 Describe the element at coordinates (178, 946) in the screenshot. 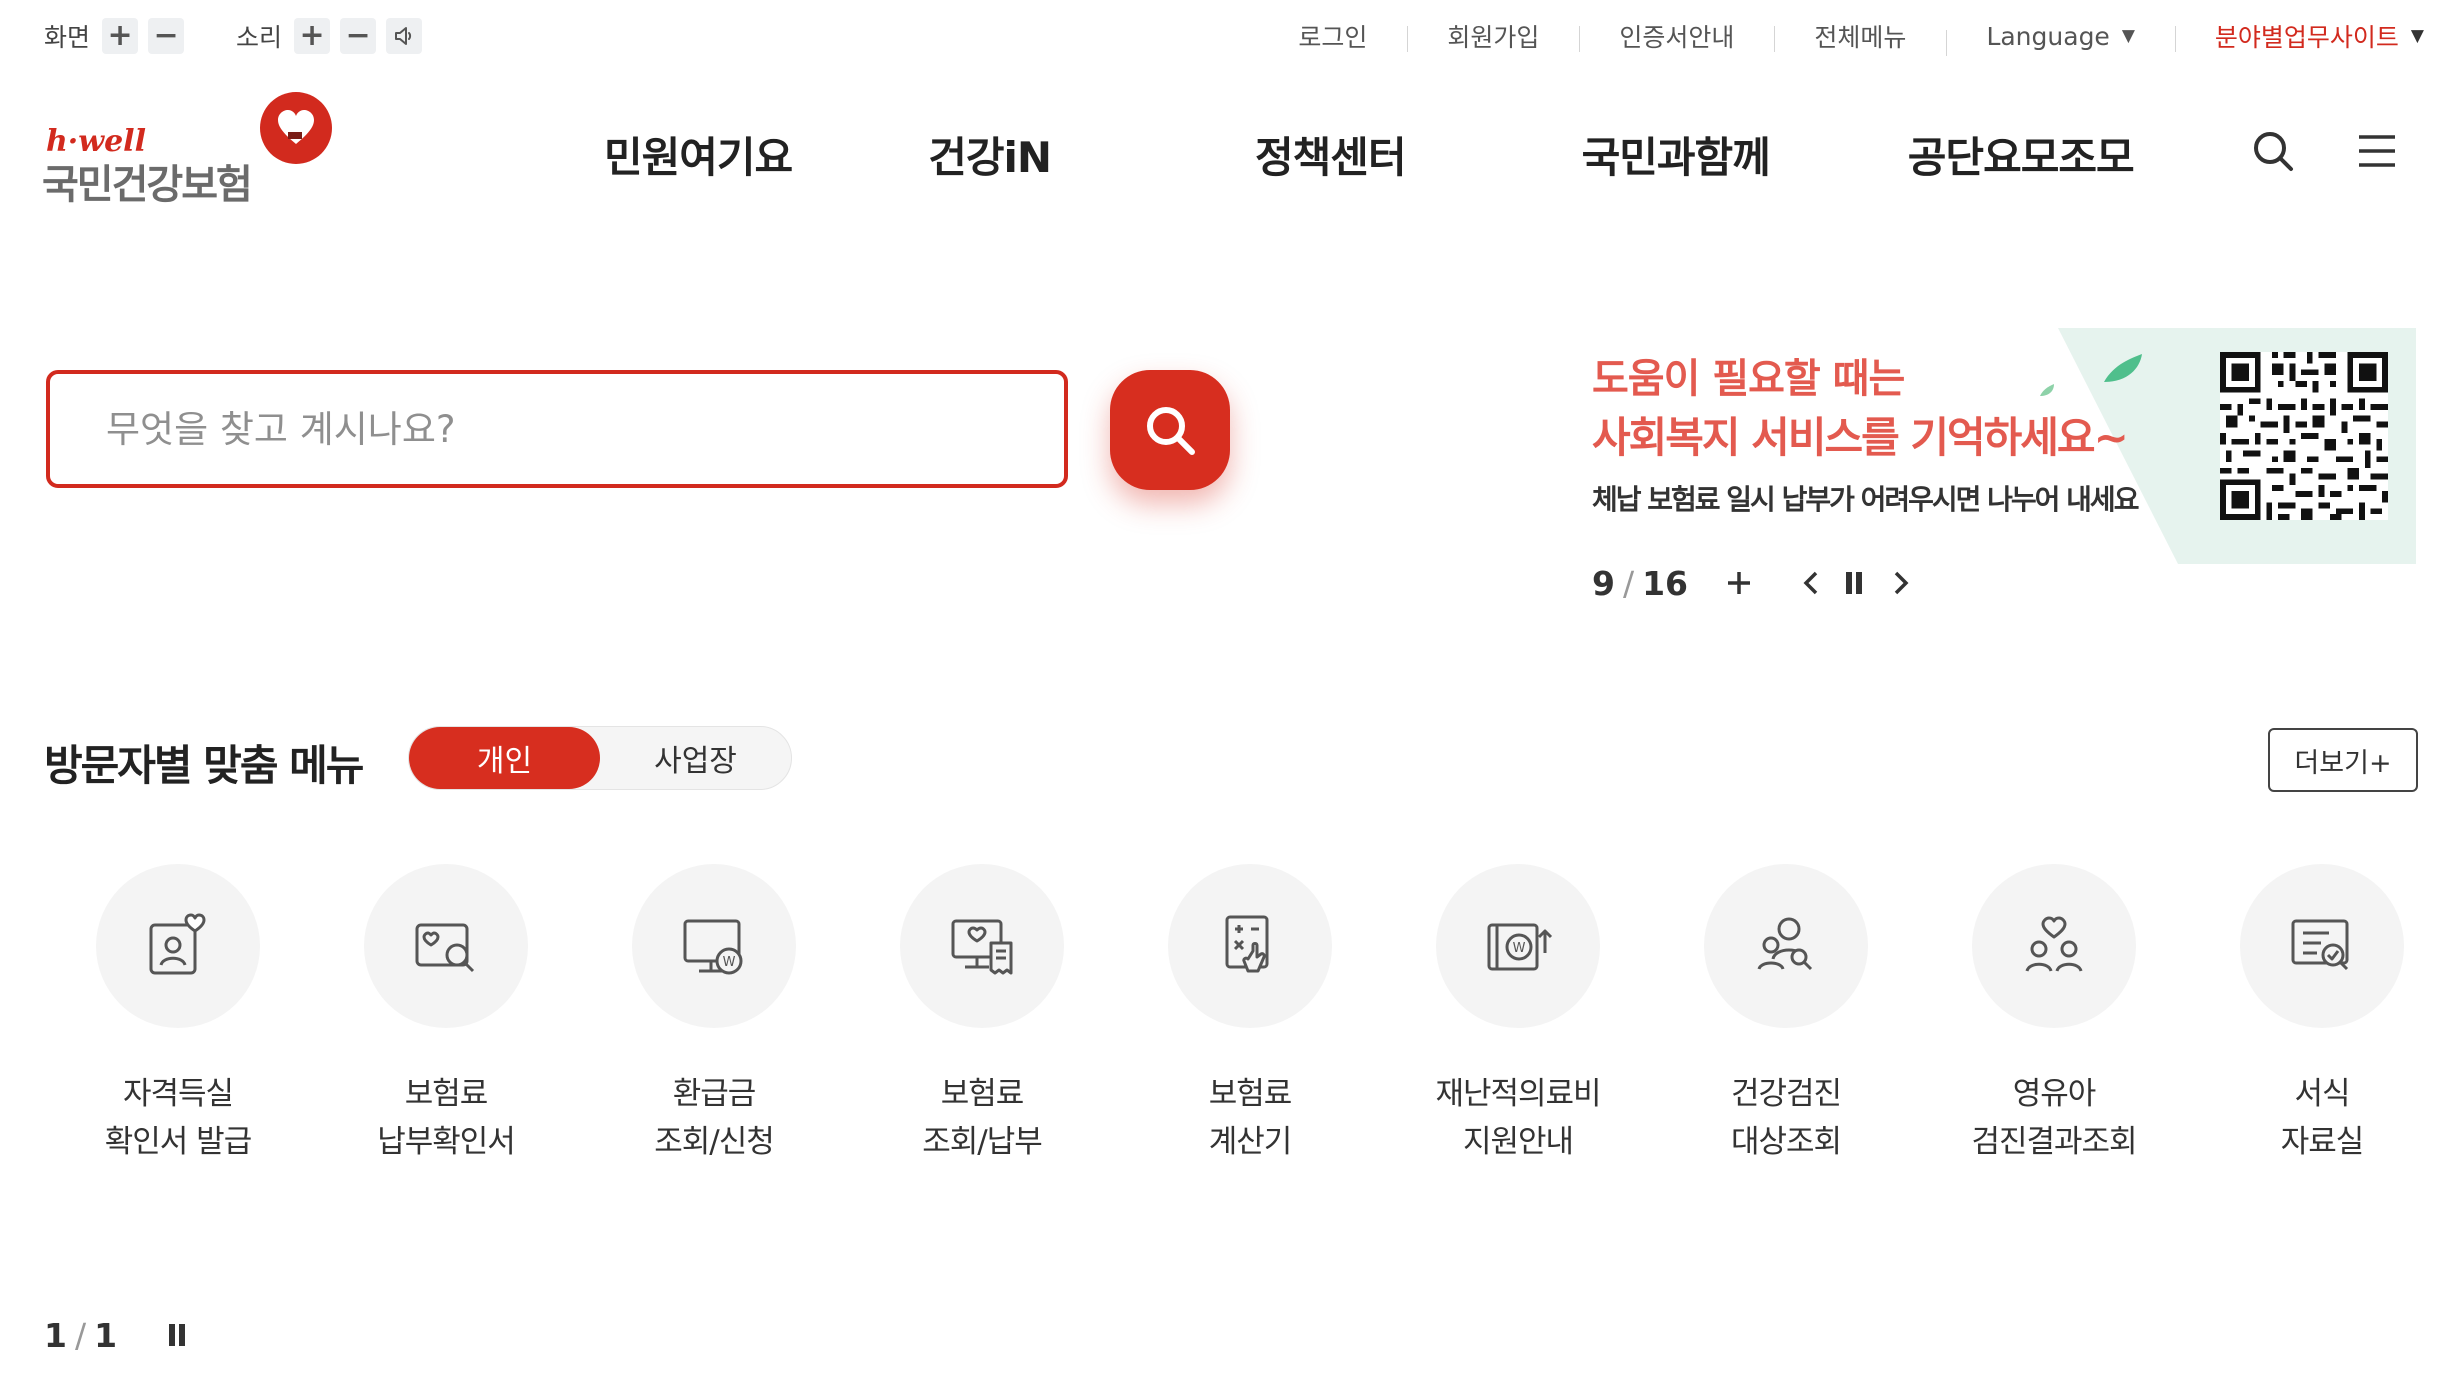

I see `person-heart-icon` at that location.